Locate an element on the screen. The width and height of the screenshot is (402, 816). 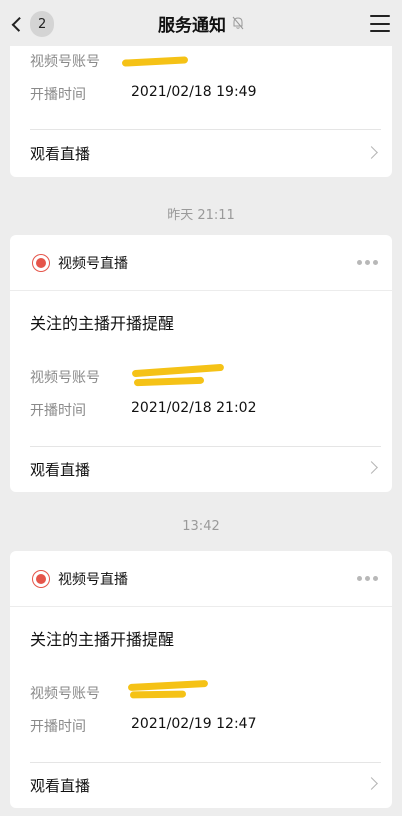
start-time-value: 2021/02/18 19:49 is located at coordinates (194, 92).